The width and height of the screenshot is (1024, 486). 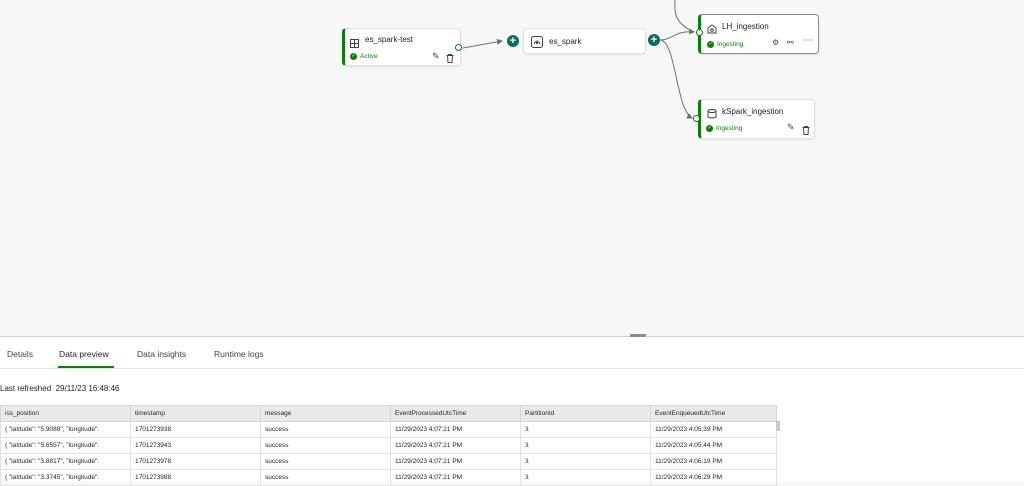 What do you see at coordinates (775, 42) in the screenshot?
I see `settings-icon: ⚙` at bounding box center [775, 42].